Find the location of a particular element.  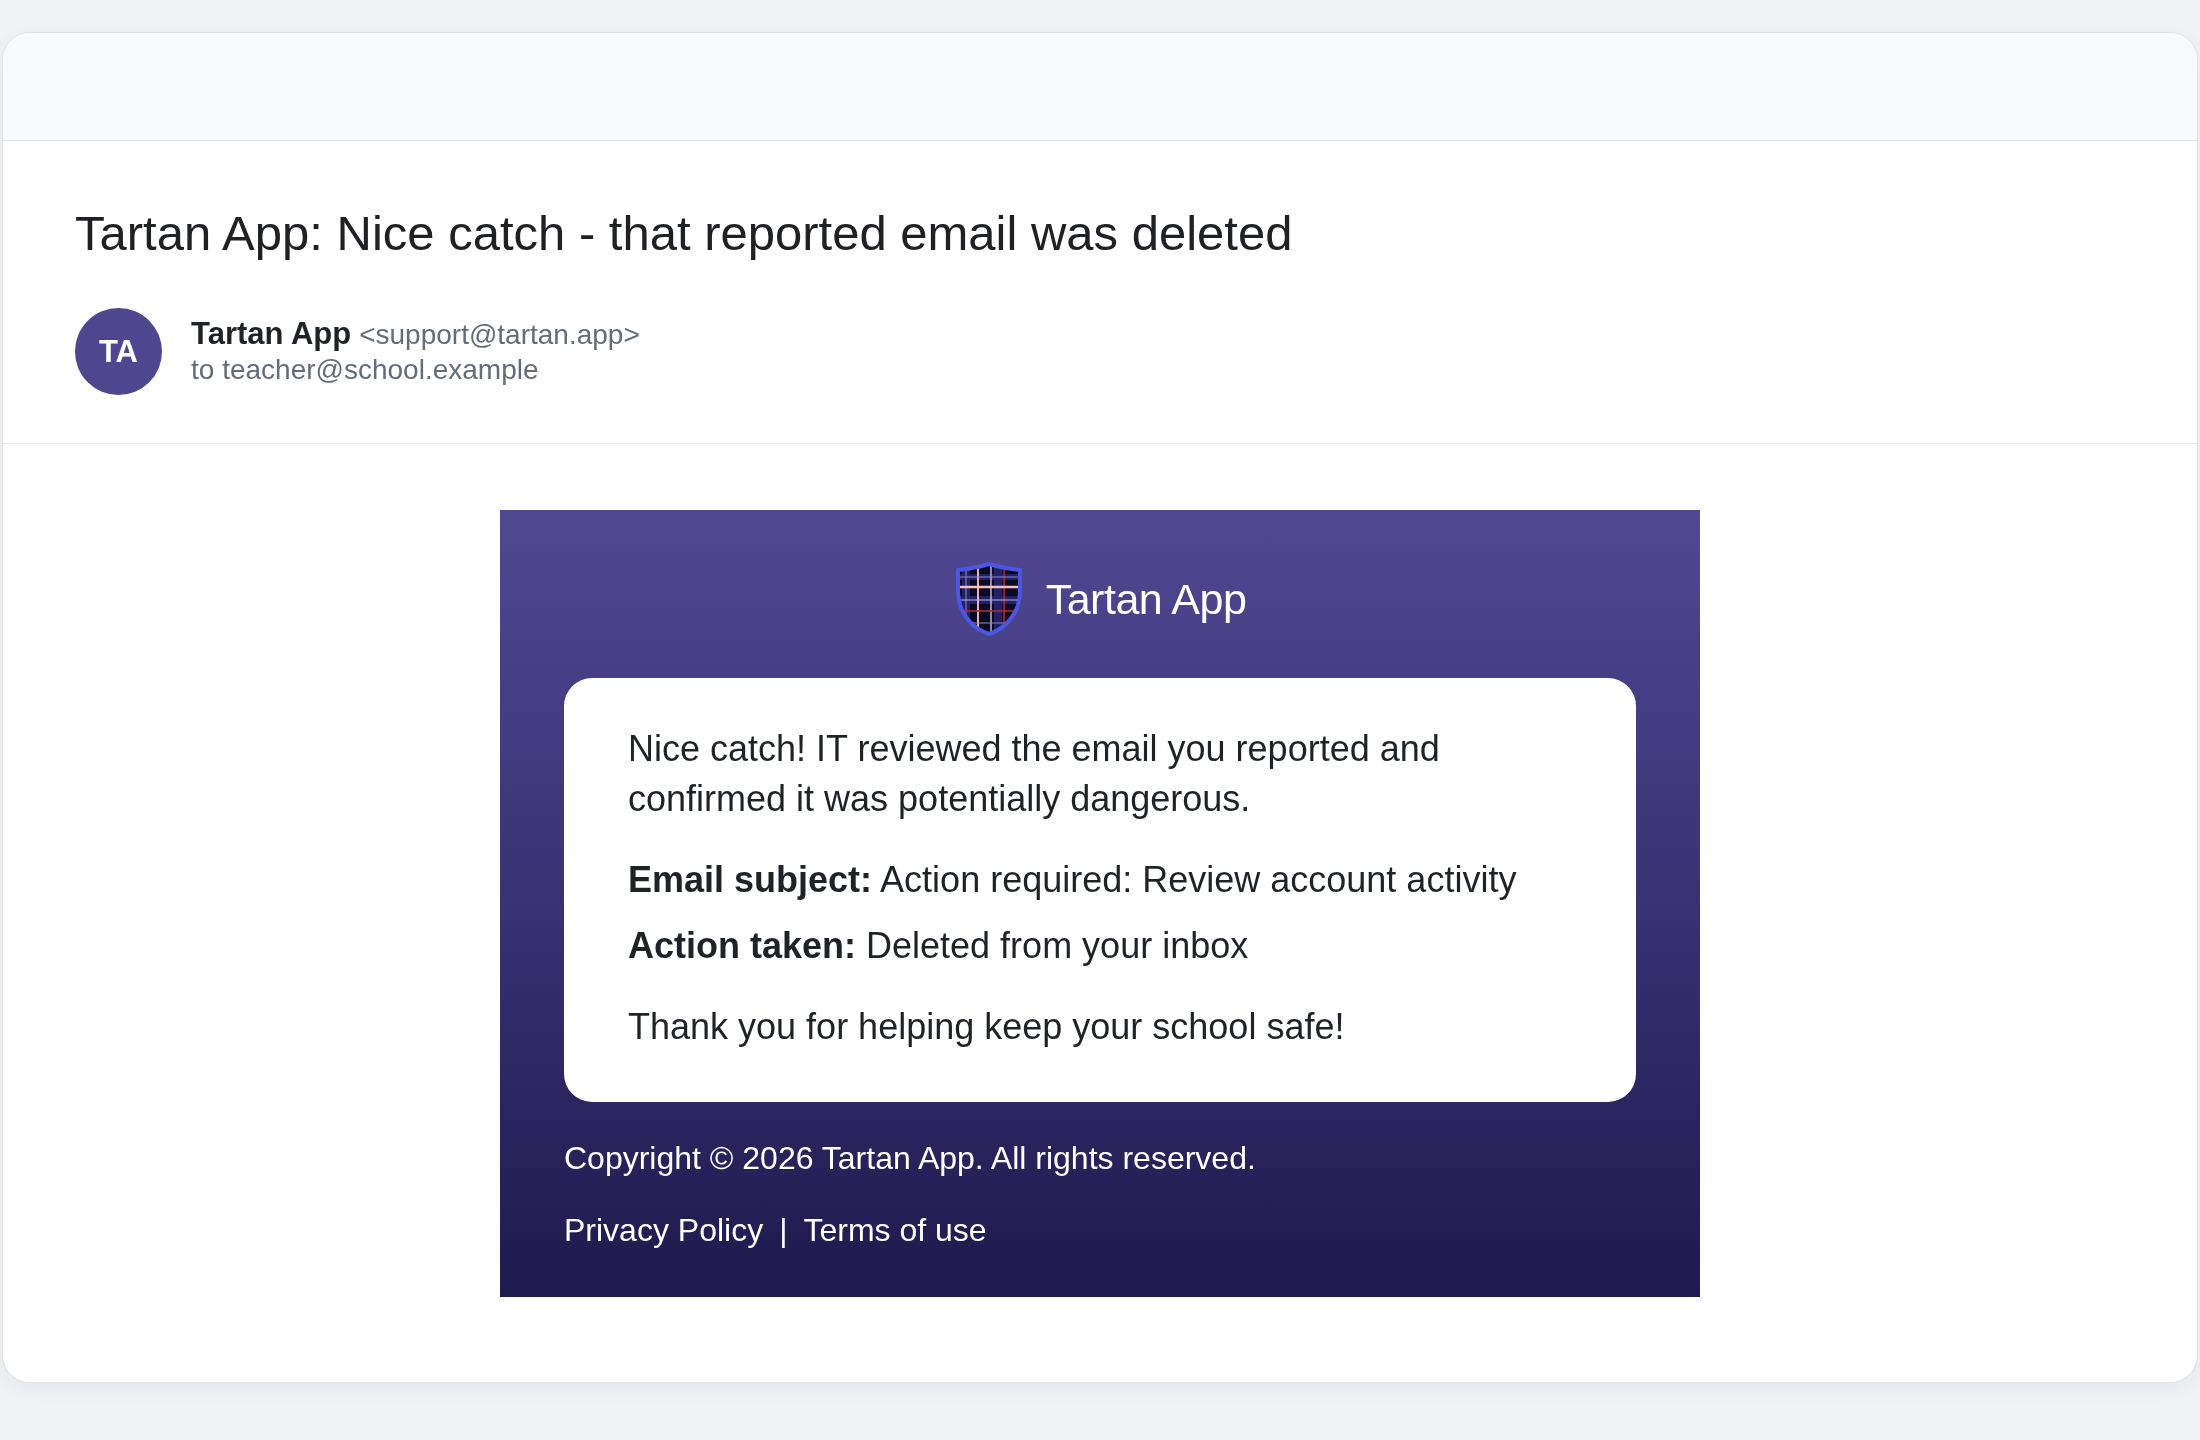

closing-text: Thank you for helping keep your school safe! is located at coordinates (987, 1027).